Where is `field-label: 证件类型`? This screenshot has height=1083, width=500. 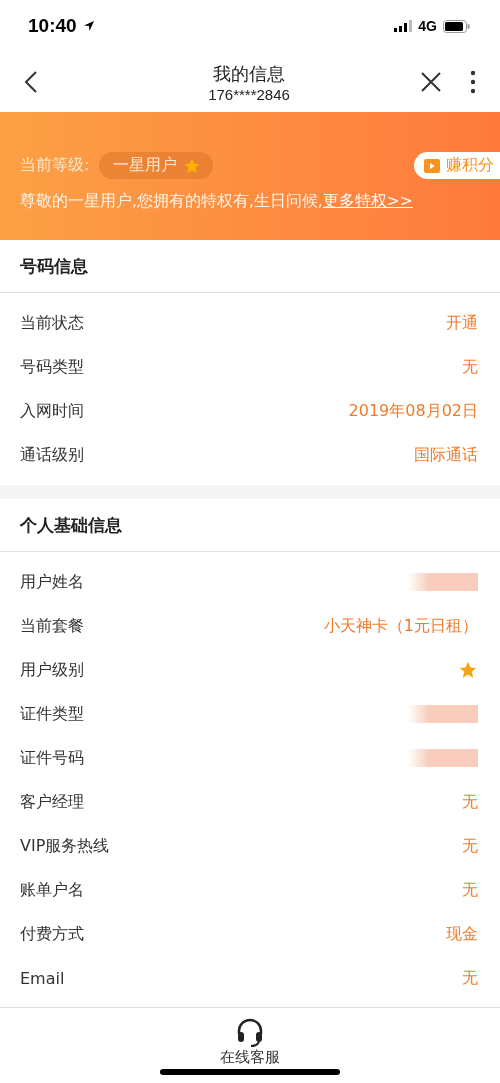 field-label: 证件类型 is located at coordinates (52, 714).